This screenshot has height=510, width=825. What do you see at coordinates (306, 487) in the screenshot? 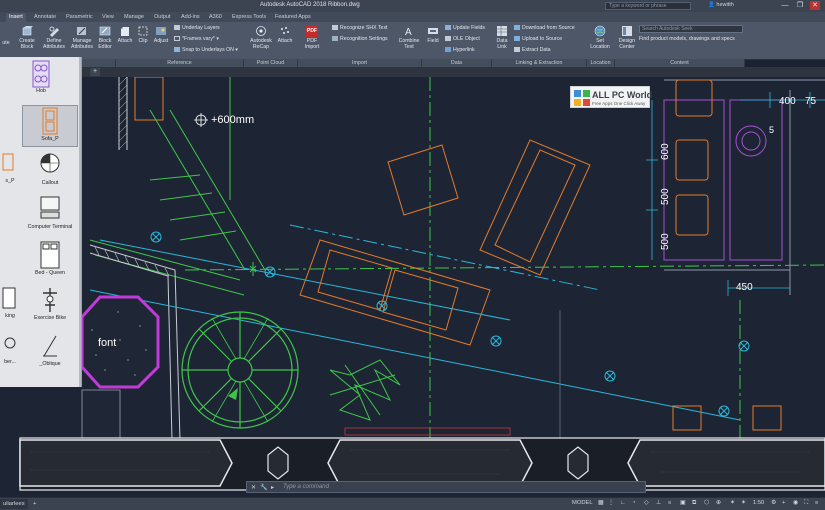
I see `command-input: Type a command` at bounding box center [306, 487].